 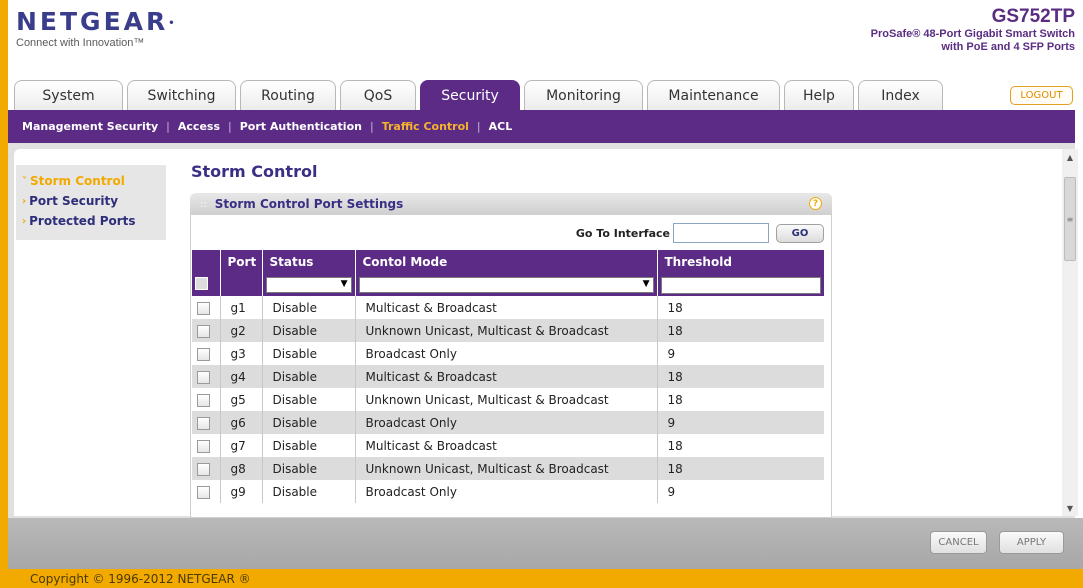 I want to click on tab-index: Index, so click(x=900, y=95).